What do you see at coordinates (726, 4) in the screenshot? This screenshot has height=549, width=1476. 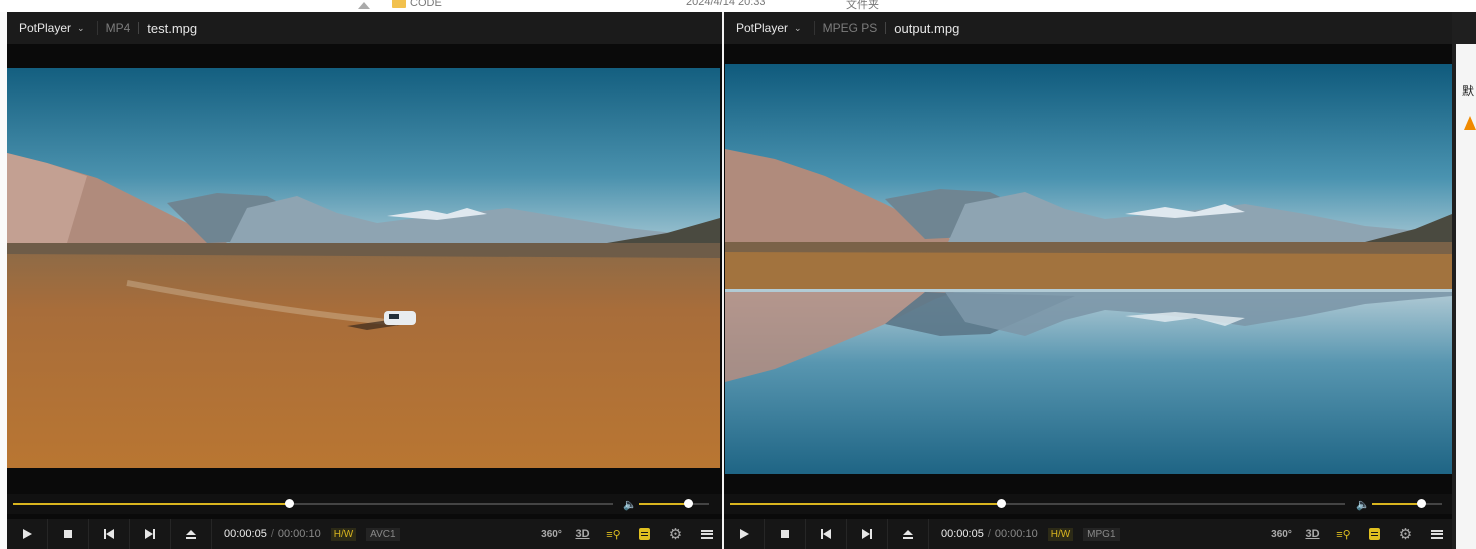 I see `folder-date: 2024/4/14 20:33` at bounding box center [726, 4].